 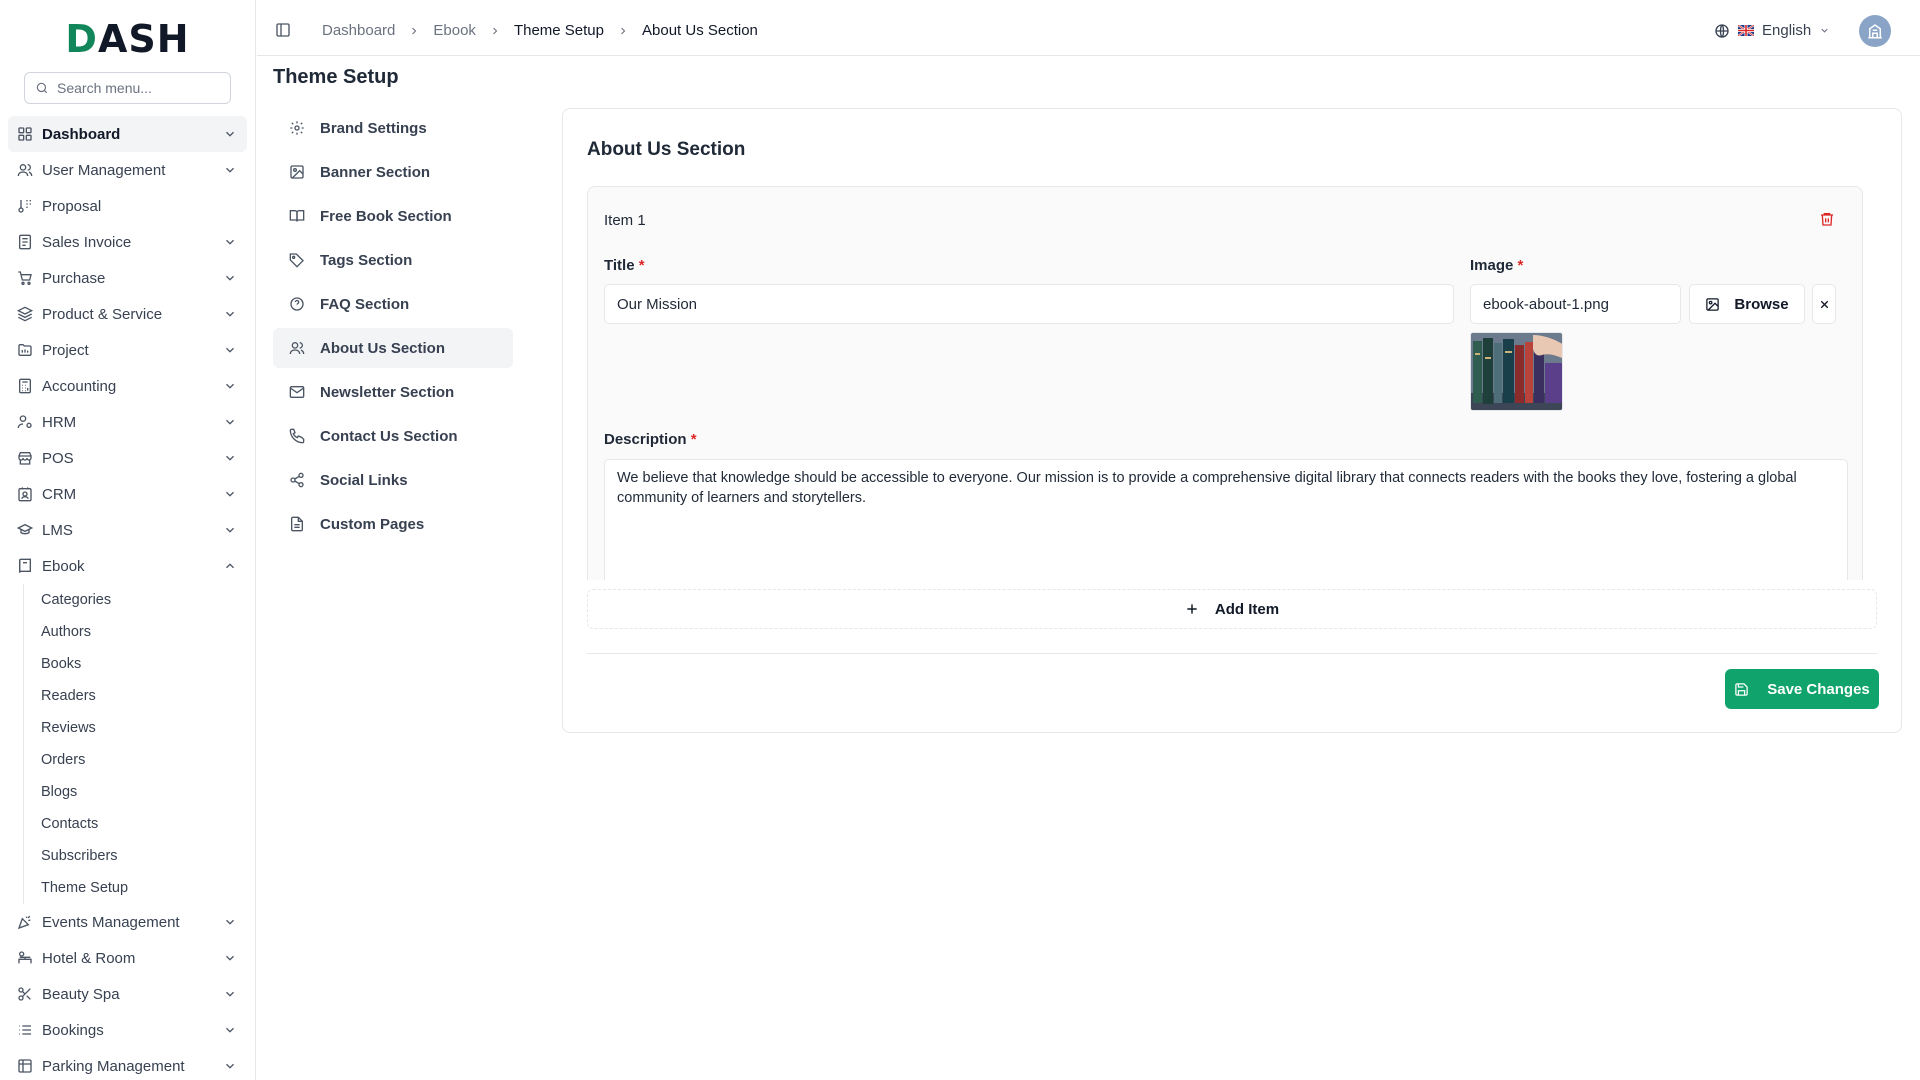 What do you see at coordinates (1802, 689) in the screenshot?
I see `save-changes-button: Save Changes` at bounding box center [1802, 689].